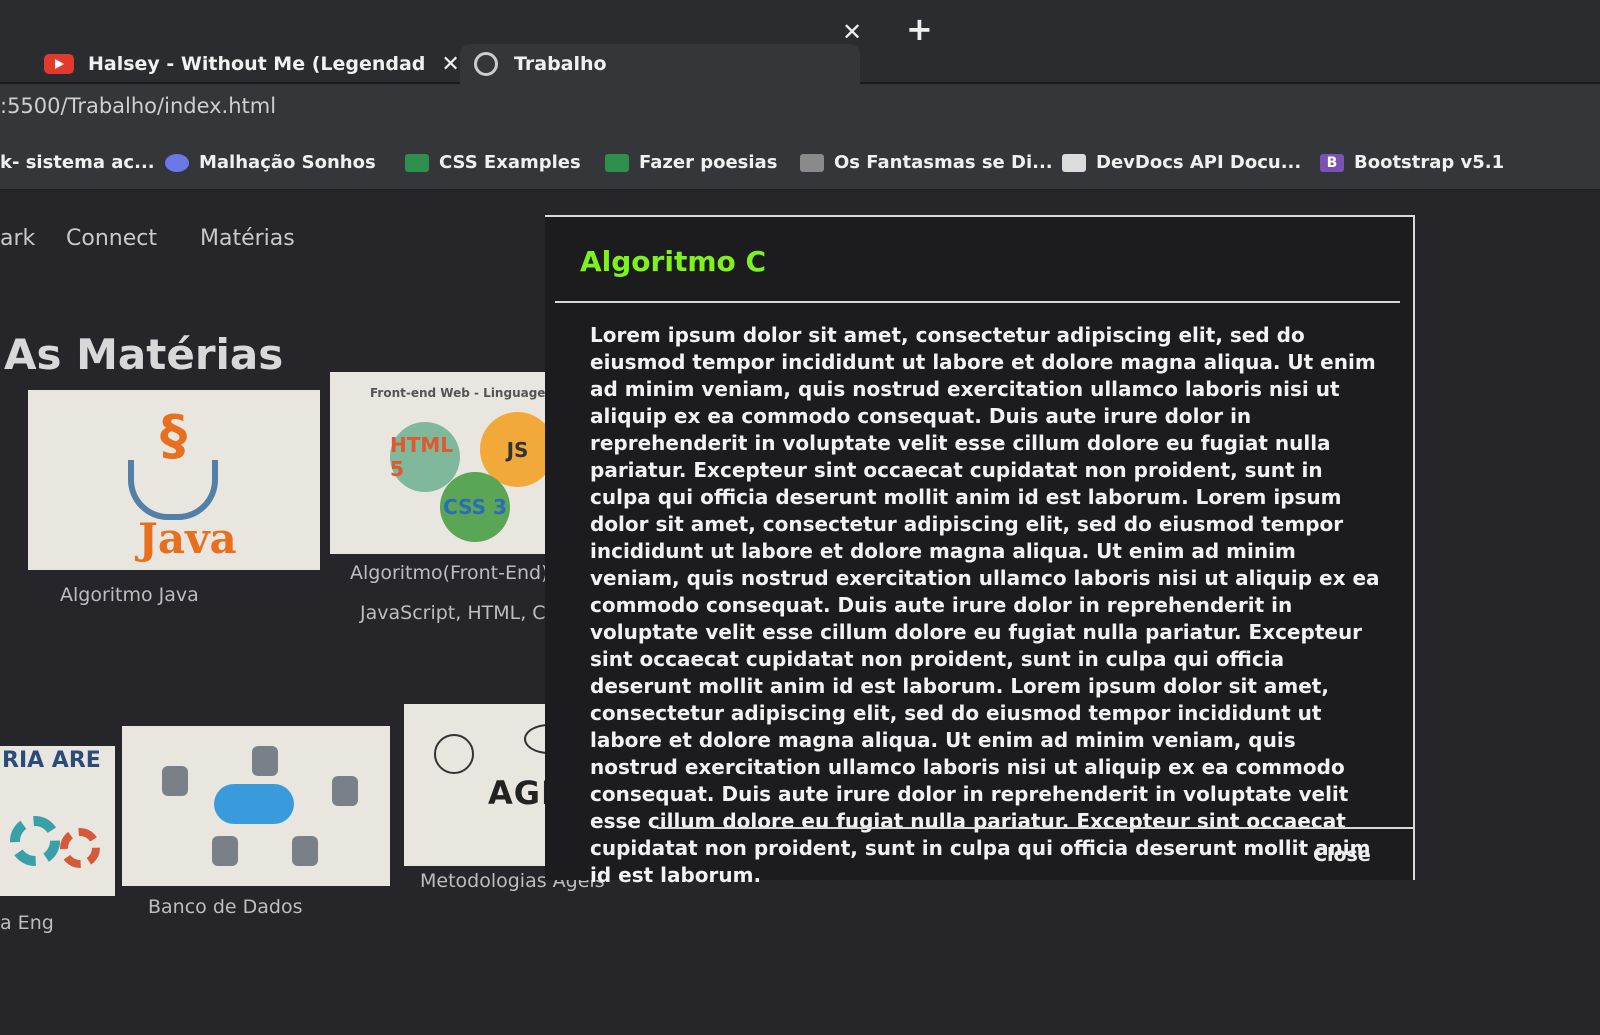 The image size is (1600, 1035). What do you see at coordinates (673, 261) in the screenshot?
I see `modal-title: Algoritmo C` at bounding box center [673, 261].